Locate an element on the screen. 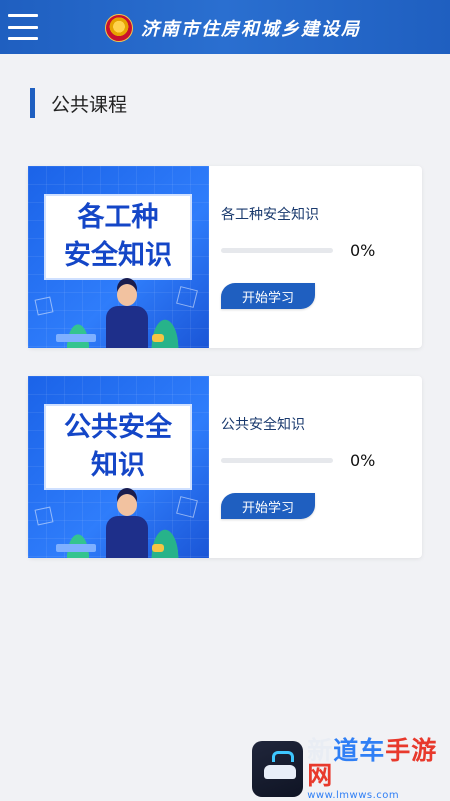  course-title: 公共安全知识 is located at coordinates (263, 424).